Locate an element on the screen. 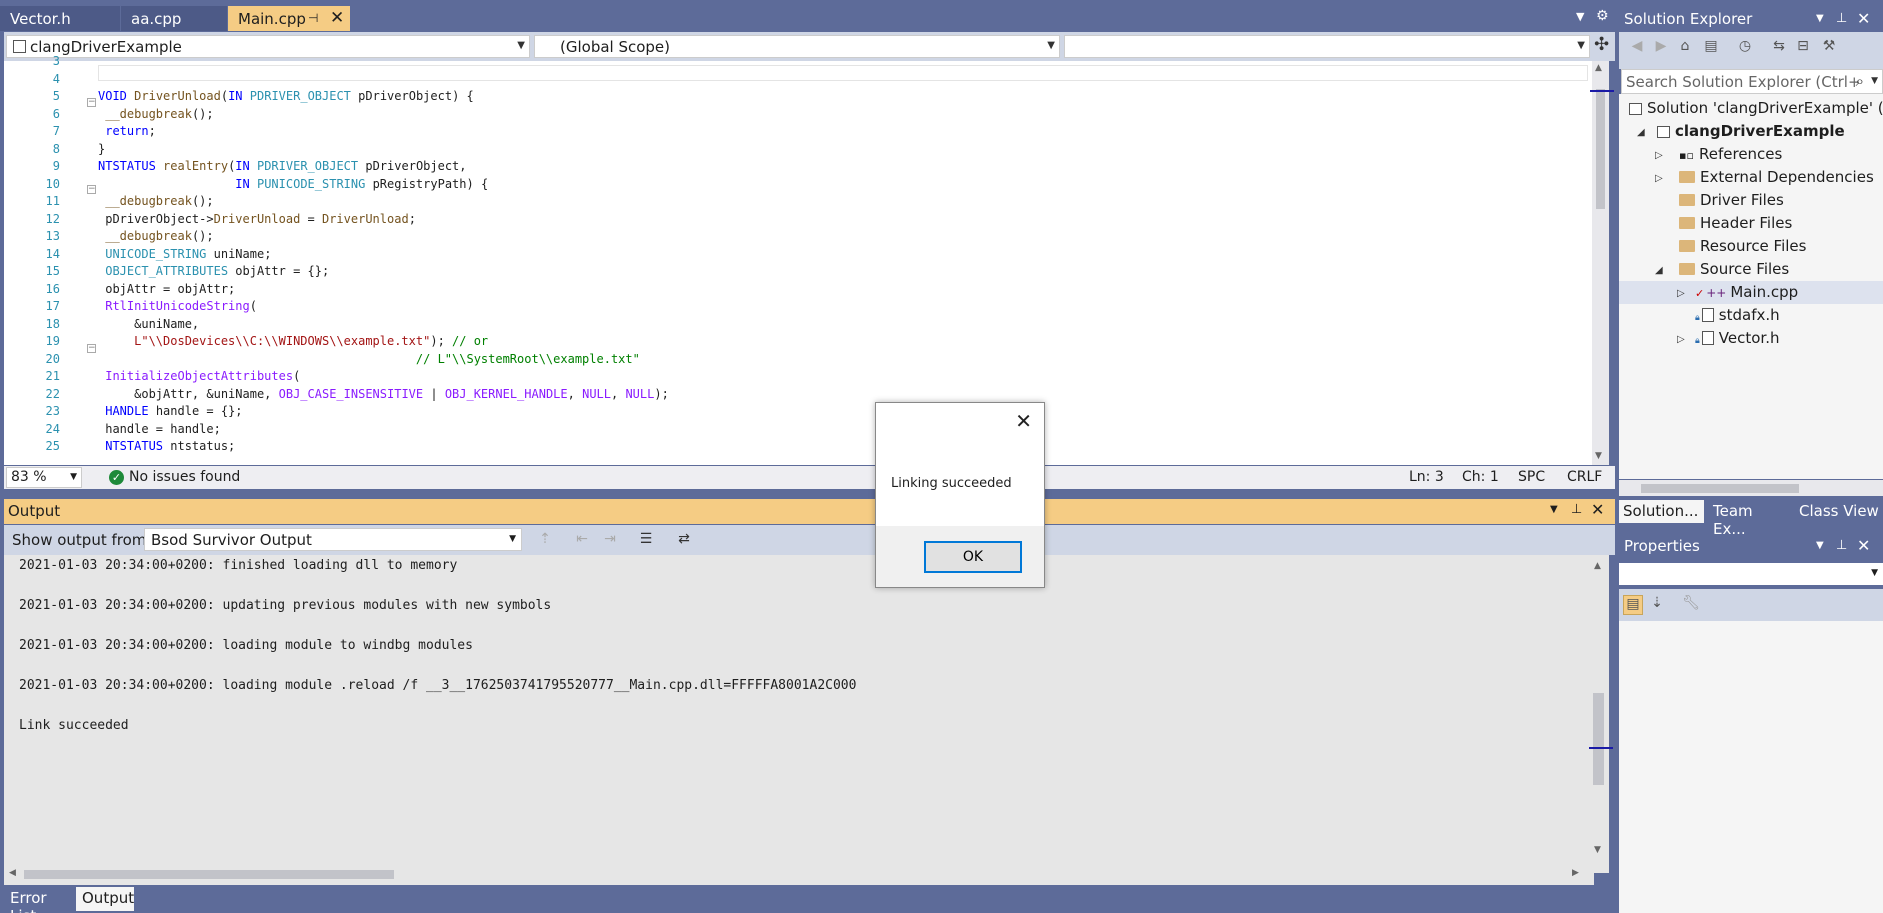 This screenshot has width=1883, height=913. close-tab-icon: ✕ is located at coordinates (337, 18).